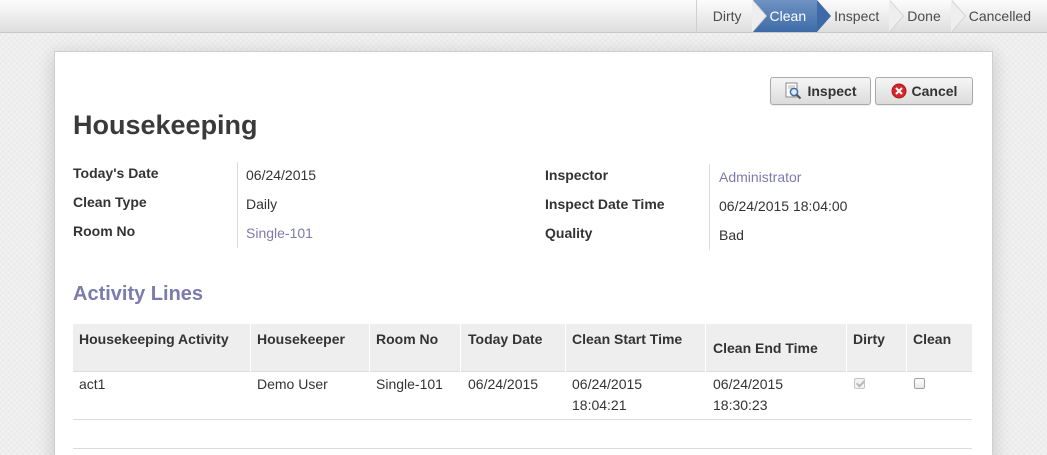 This screenshot has height=455, width=1047. I want to click on status-bar: Dirty Clean Inspect Done Cancelled, so click(523, 16).